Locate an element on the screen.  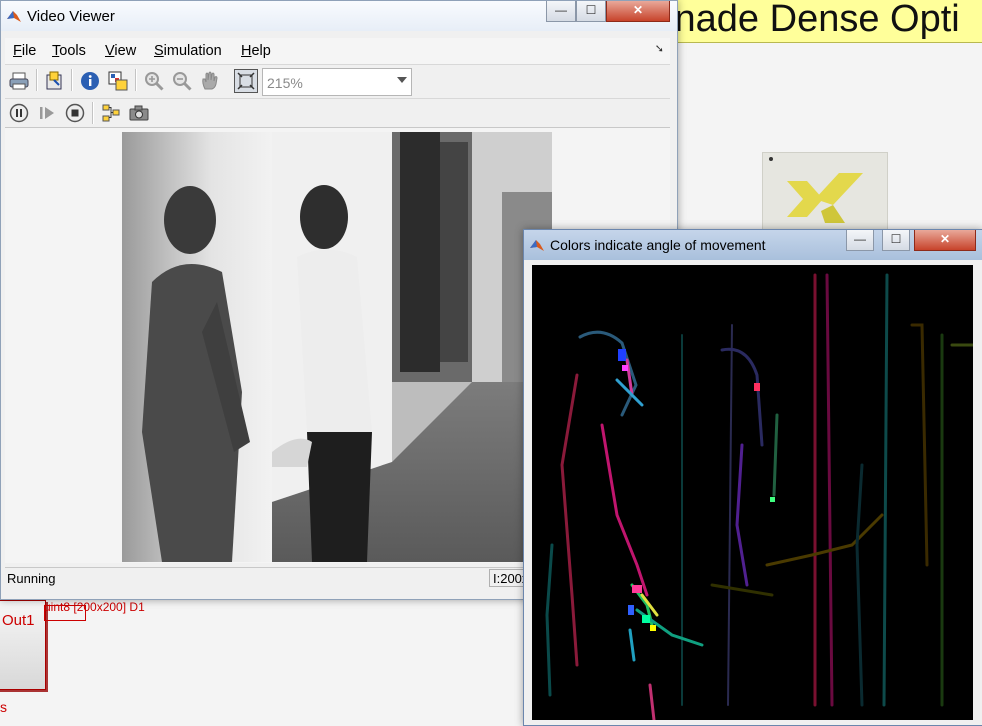
zoom-level-value: 215% is located at coordinates (285, 83).